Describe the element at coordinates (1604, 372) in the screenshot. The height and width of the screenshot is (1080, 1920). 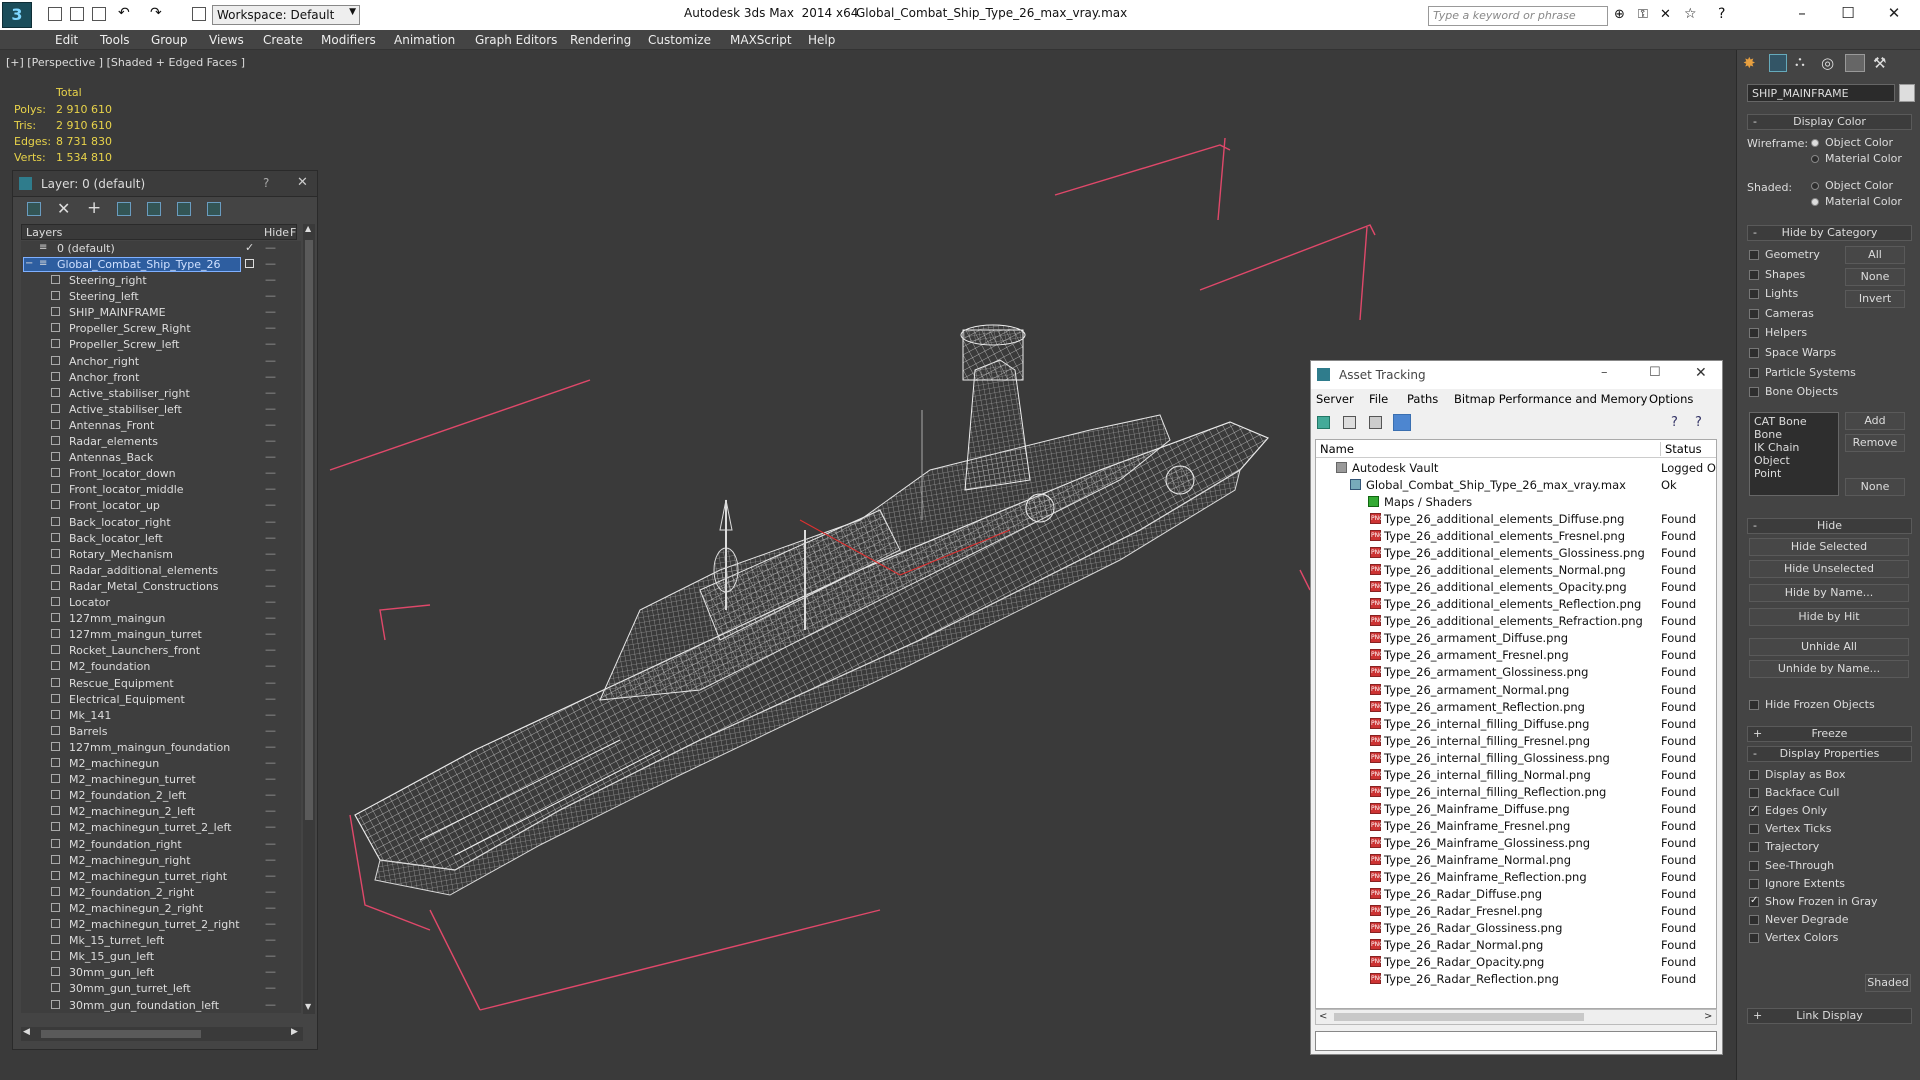
I see `asset-minimize-icon: –` at that location.